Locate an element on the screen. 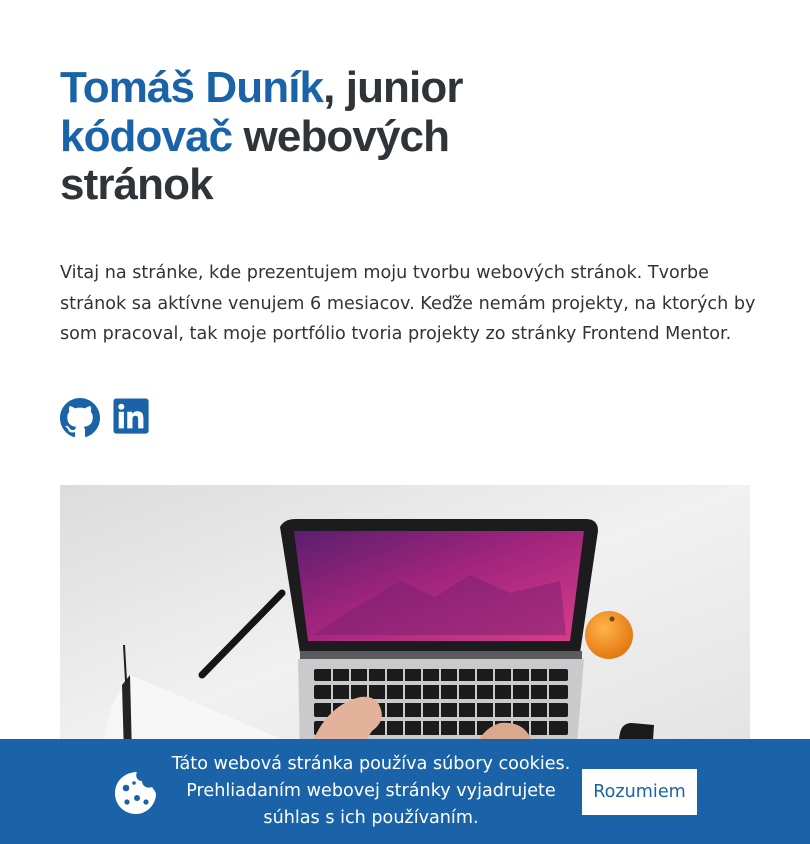 The height and width of the screenshot is (844, 810). hero-name: Tomáš Duník is located at coordinates (192, 87).